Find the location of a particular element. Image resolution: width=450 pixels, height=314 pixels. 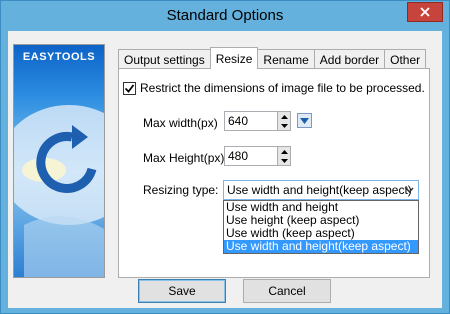

disc-art-icon is located at coordinates (59, 191).